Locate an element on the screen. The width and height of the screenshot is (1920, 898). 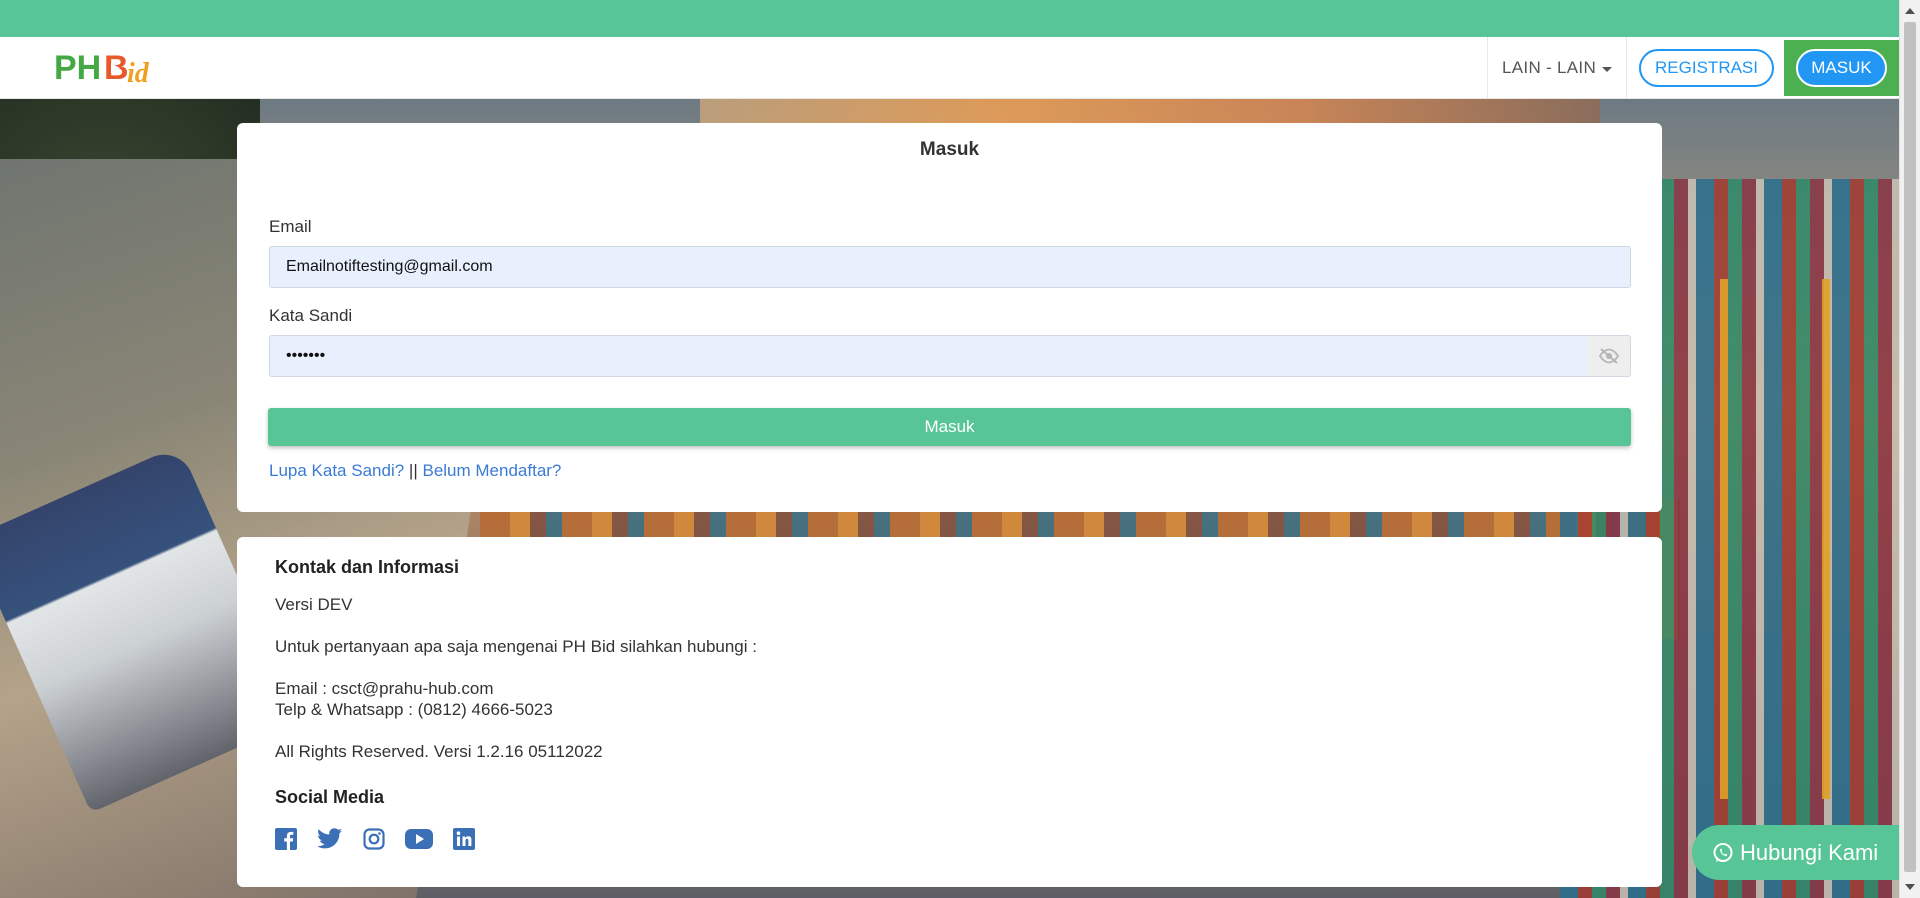
caret-down-icon is located at coordinates (1607, 69).